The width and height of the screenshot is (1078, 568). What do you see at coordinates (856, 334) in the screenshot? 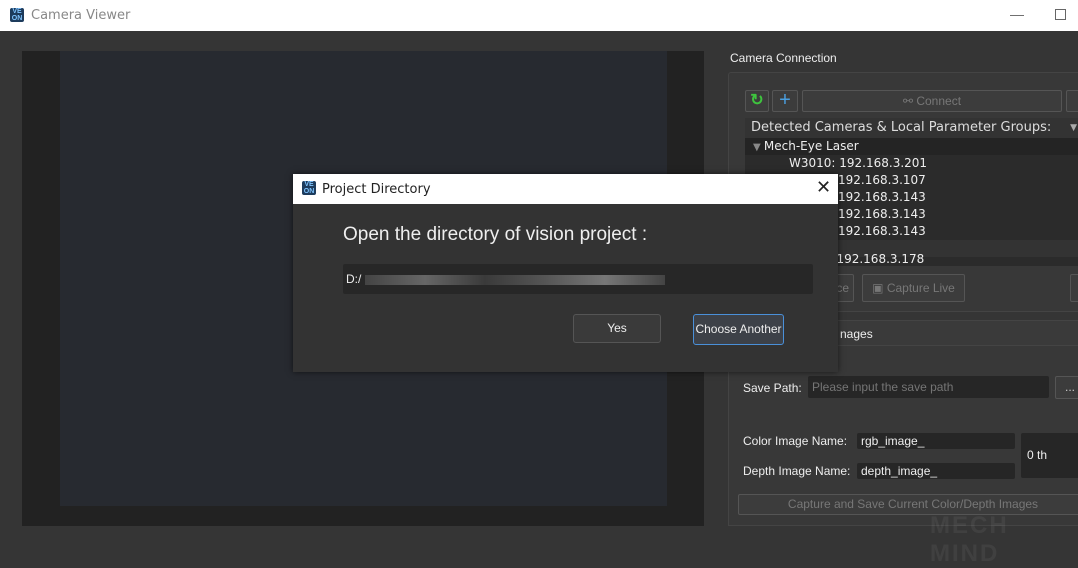
I see `section-title: nages` at bounding box center [856, 334].